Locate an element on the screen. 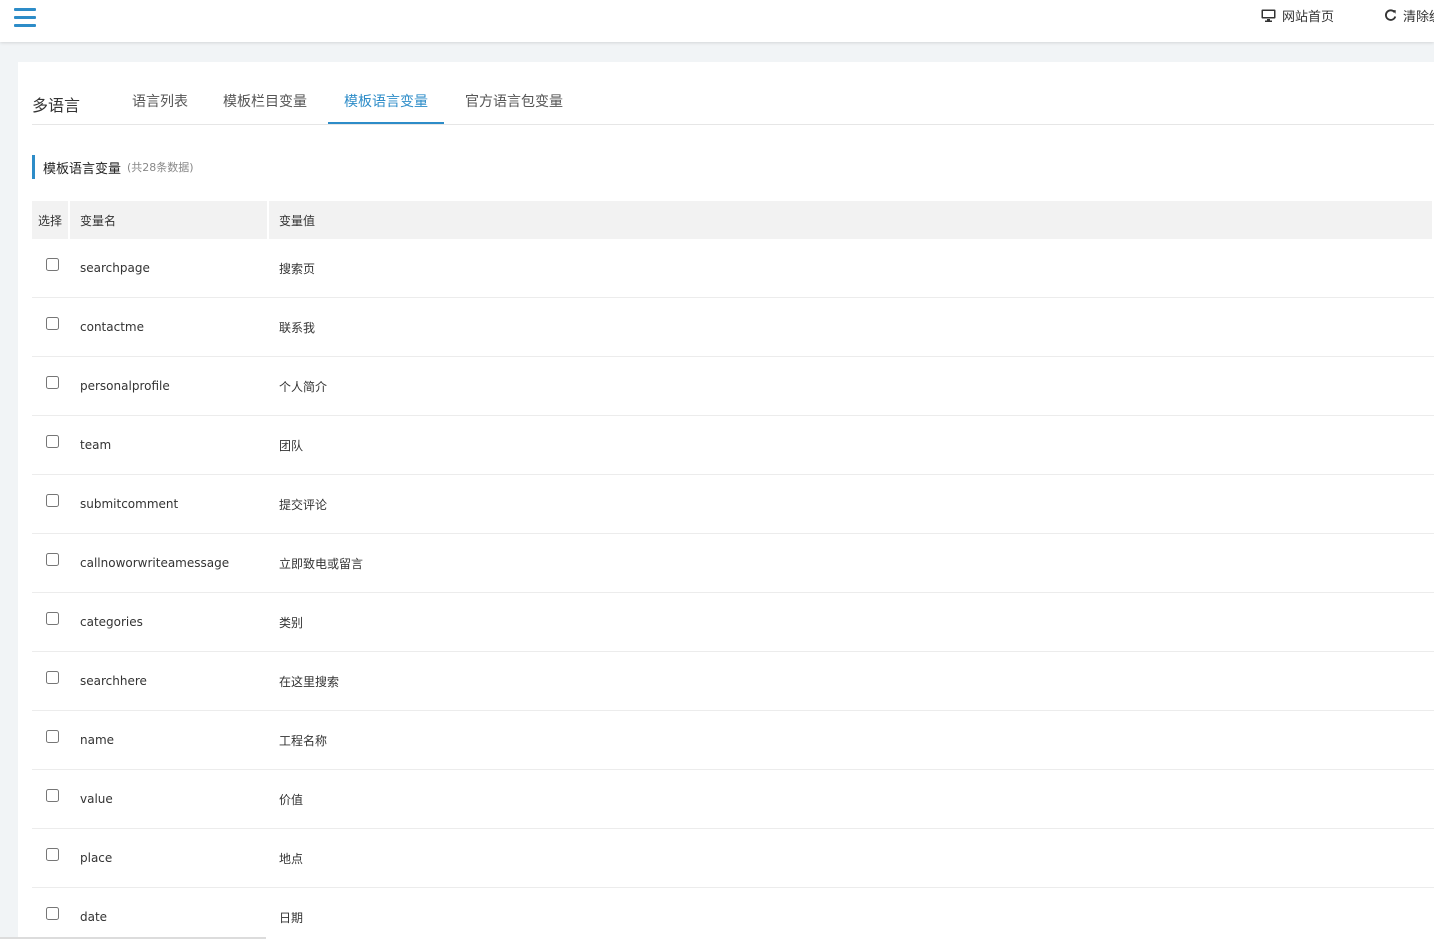 The image size is (1434, 939). table-row: searchhere 在这里搜索 is located at coordinates (733, 681).